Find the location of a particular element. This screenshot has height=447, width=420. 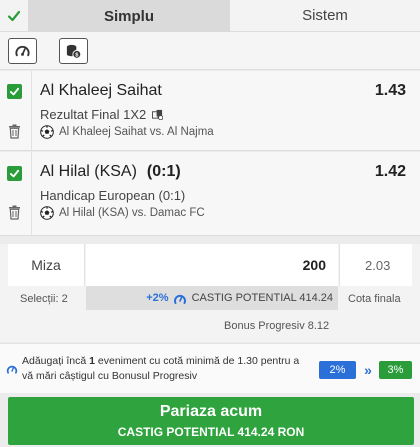

coins-icon: $ is located at coordinates (74, 51).